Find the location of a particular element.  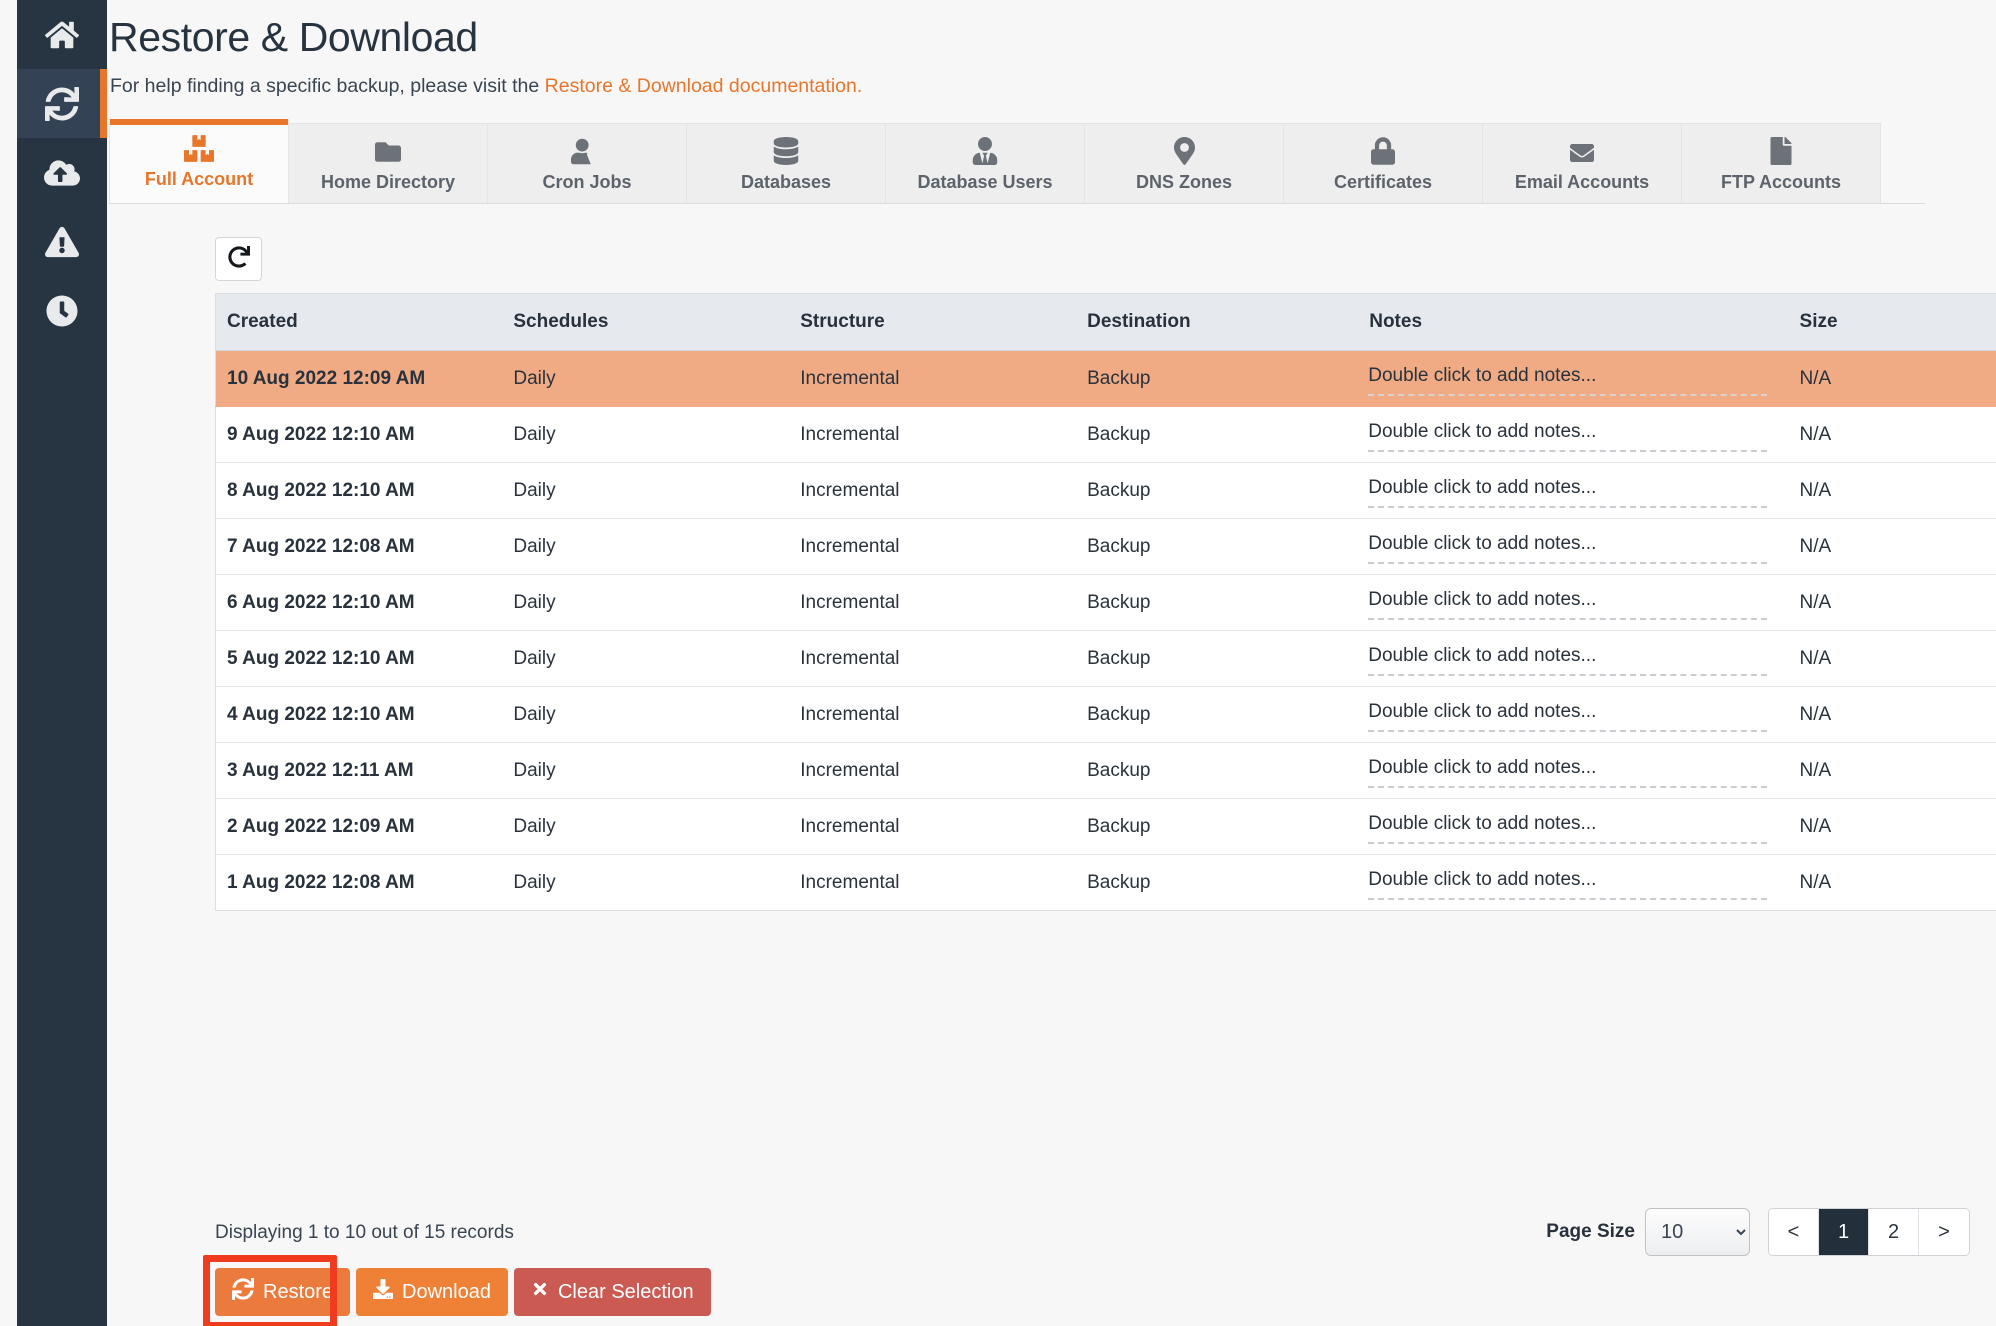

cell-created: 1 Aug 2022 12:08 AM is located at coordinates (359, 882).